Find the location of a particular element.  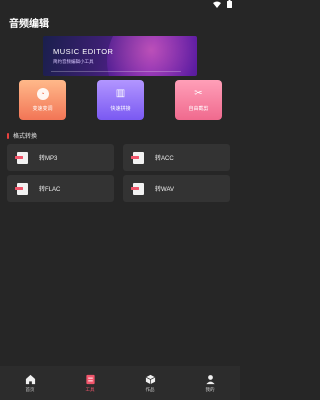

convert-label: 转ACC is located at coordinates (164, 159).